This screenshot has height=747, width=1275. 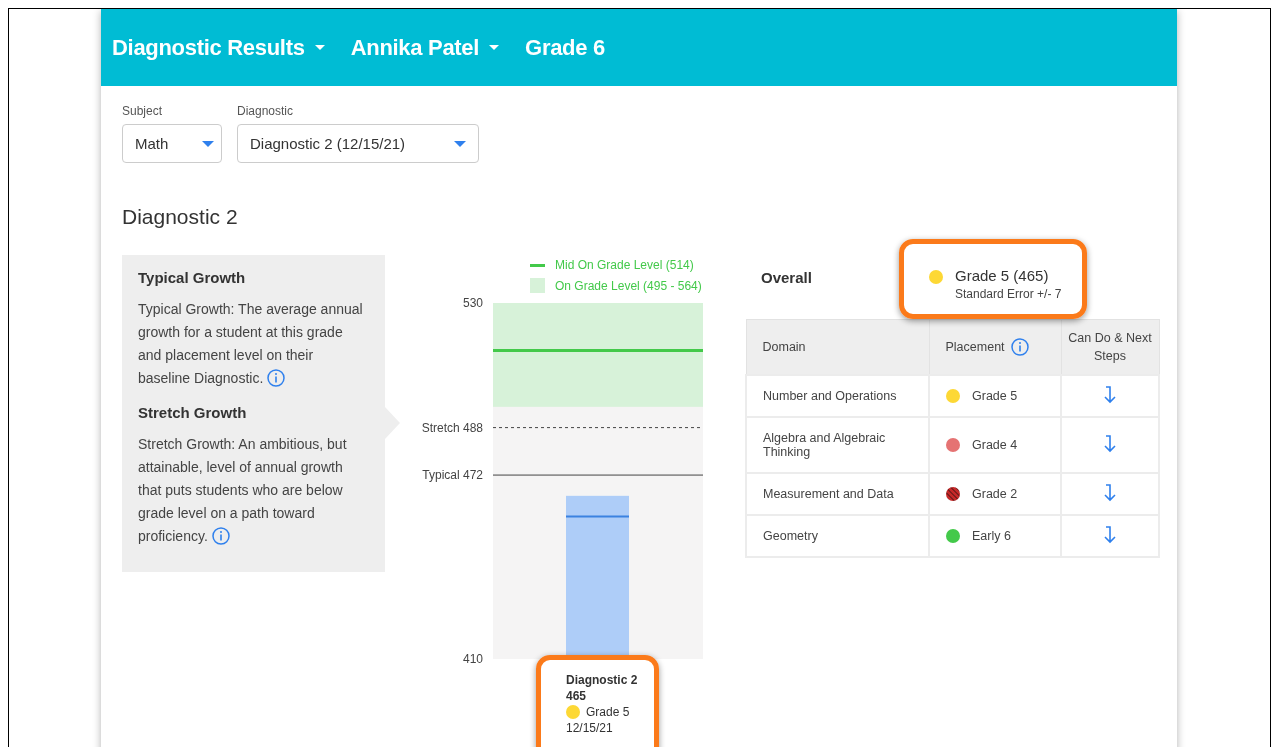 I want to click on table-cell: Measurement and Data, so click(x=837, y=494).